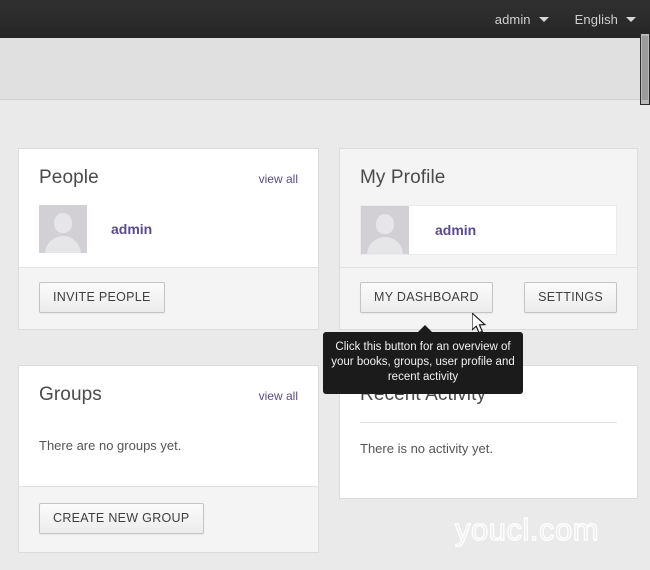  Describe the element at coordinates (527, 529) in the screenshot. I see `watermark: youcl.com` at that location.